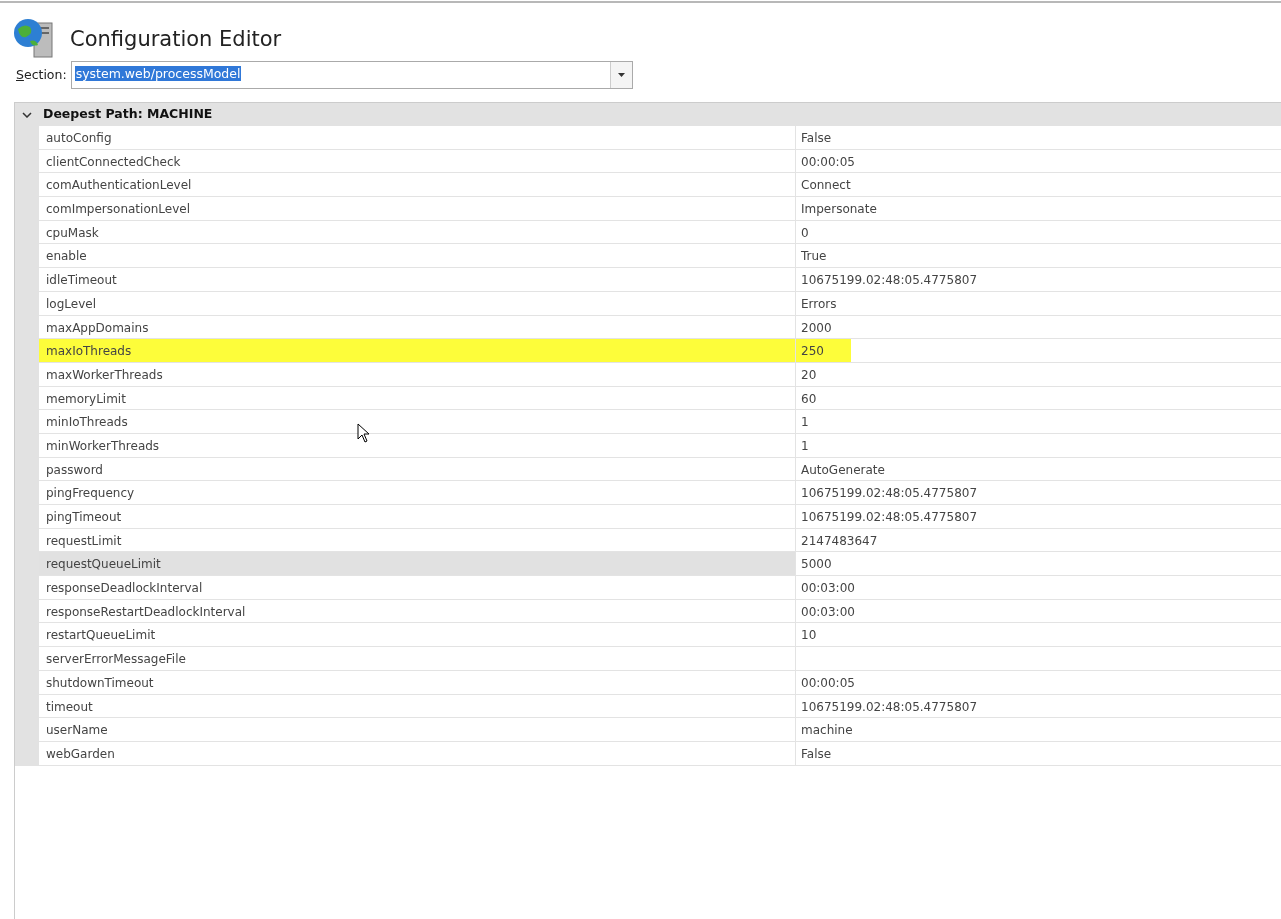 Image resolution: width=1281 pixels, height=919 pixels. I want to click on property-value: 10, so click(809, 635).